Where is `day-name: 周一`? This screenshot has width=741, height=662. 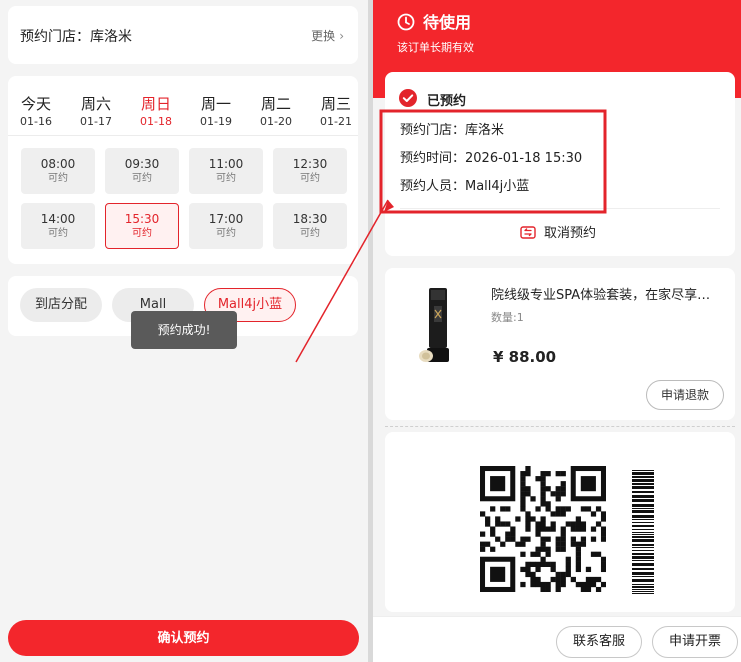 day-name: 周一 is located at coordinates (215, 104).